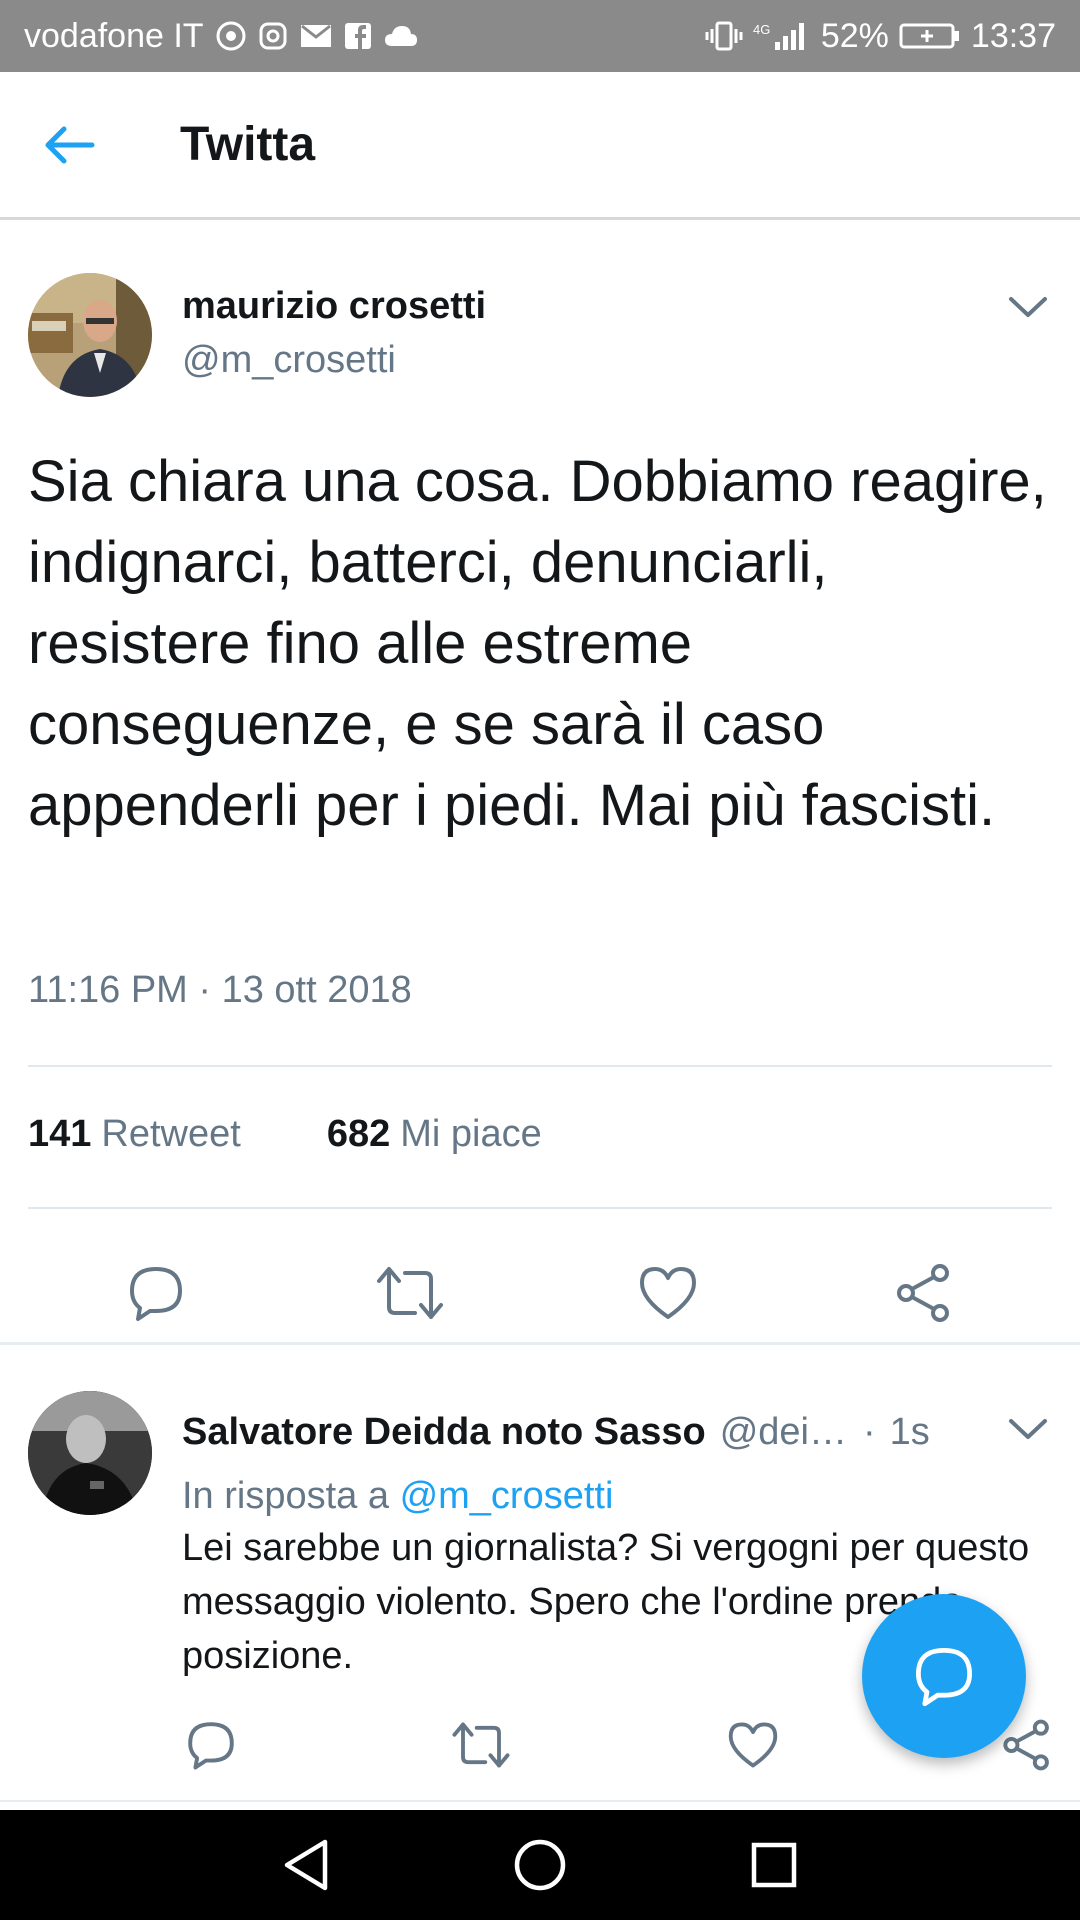 The image size is (1080, 1920). I want to click on reply-reply-button, so click(211, 1745).